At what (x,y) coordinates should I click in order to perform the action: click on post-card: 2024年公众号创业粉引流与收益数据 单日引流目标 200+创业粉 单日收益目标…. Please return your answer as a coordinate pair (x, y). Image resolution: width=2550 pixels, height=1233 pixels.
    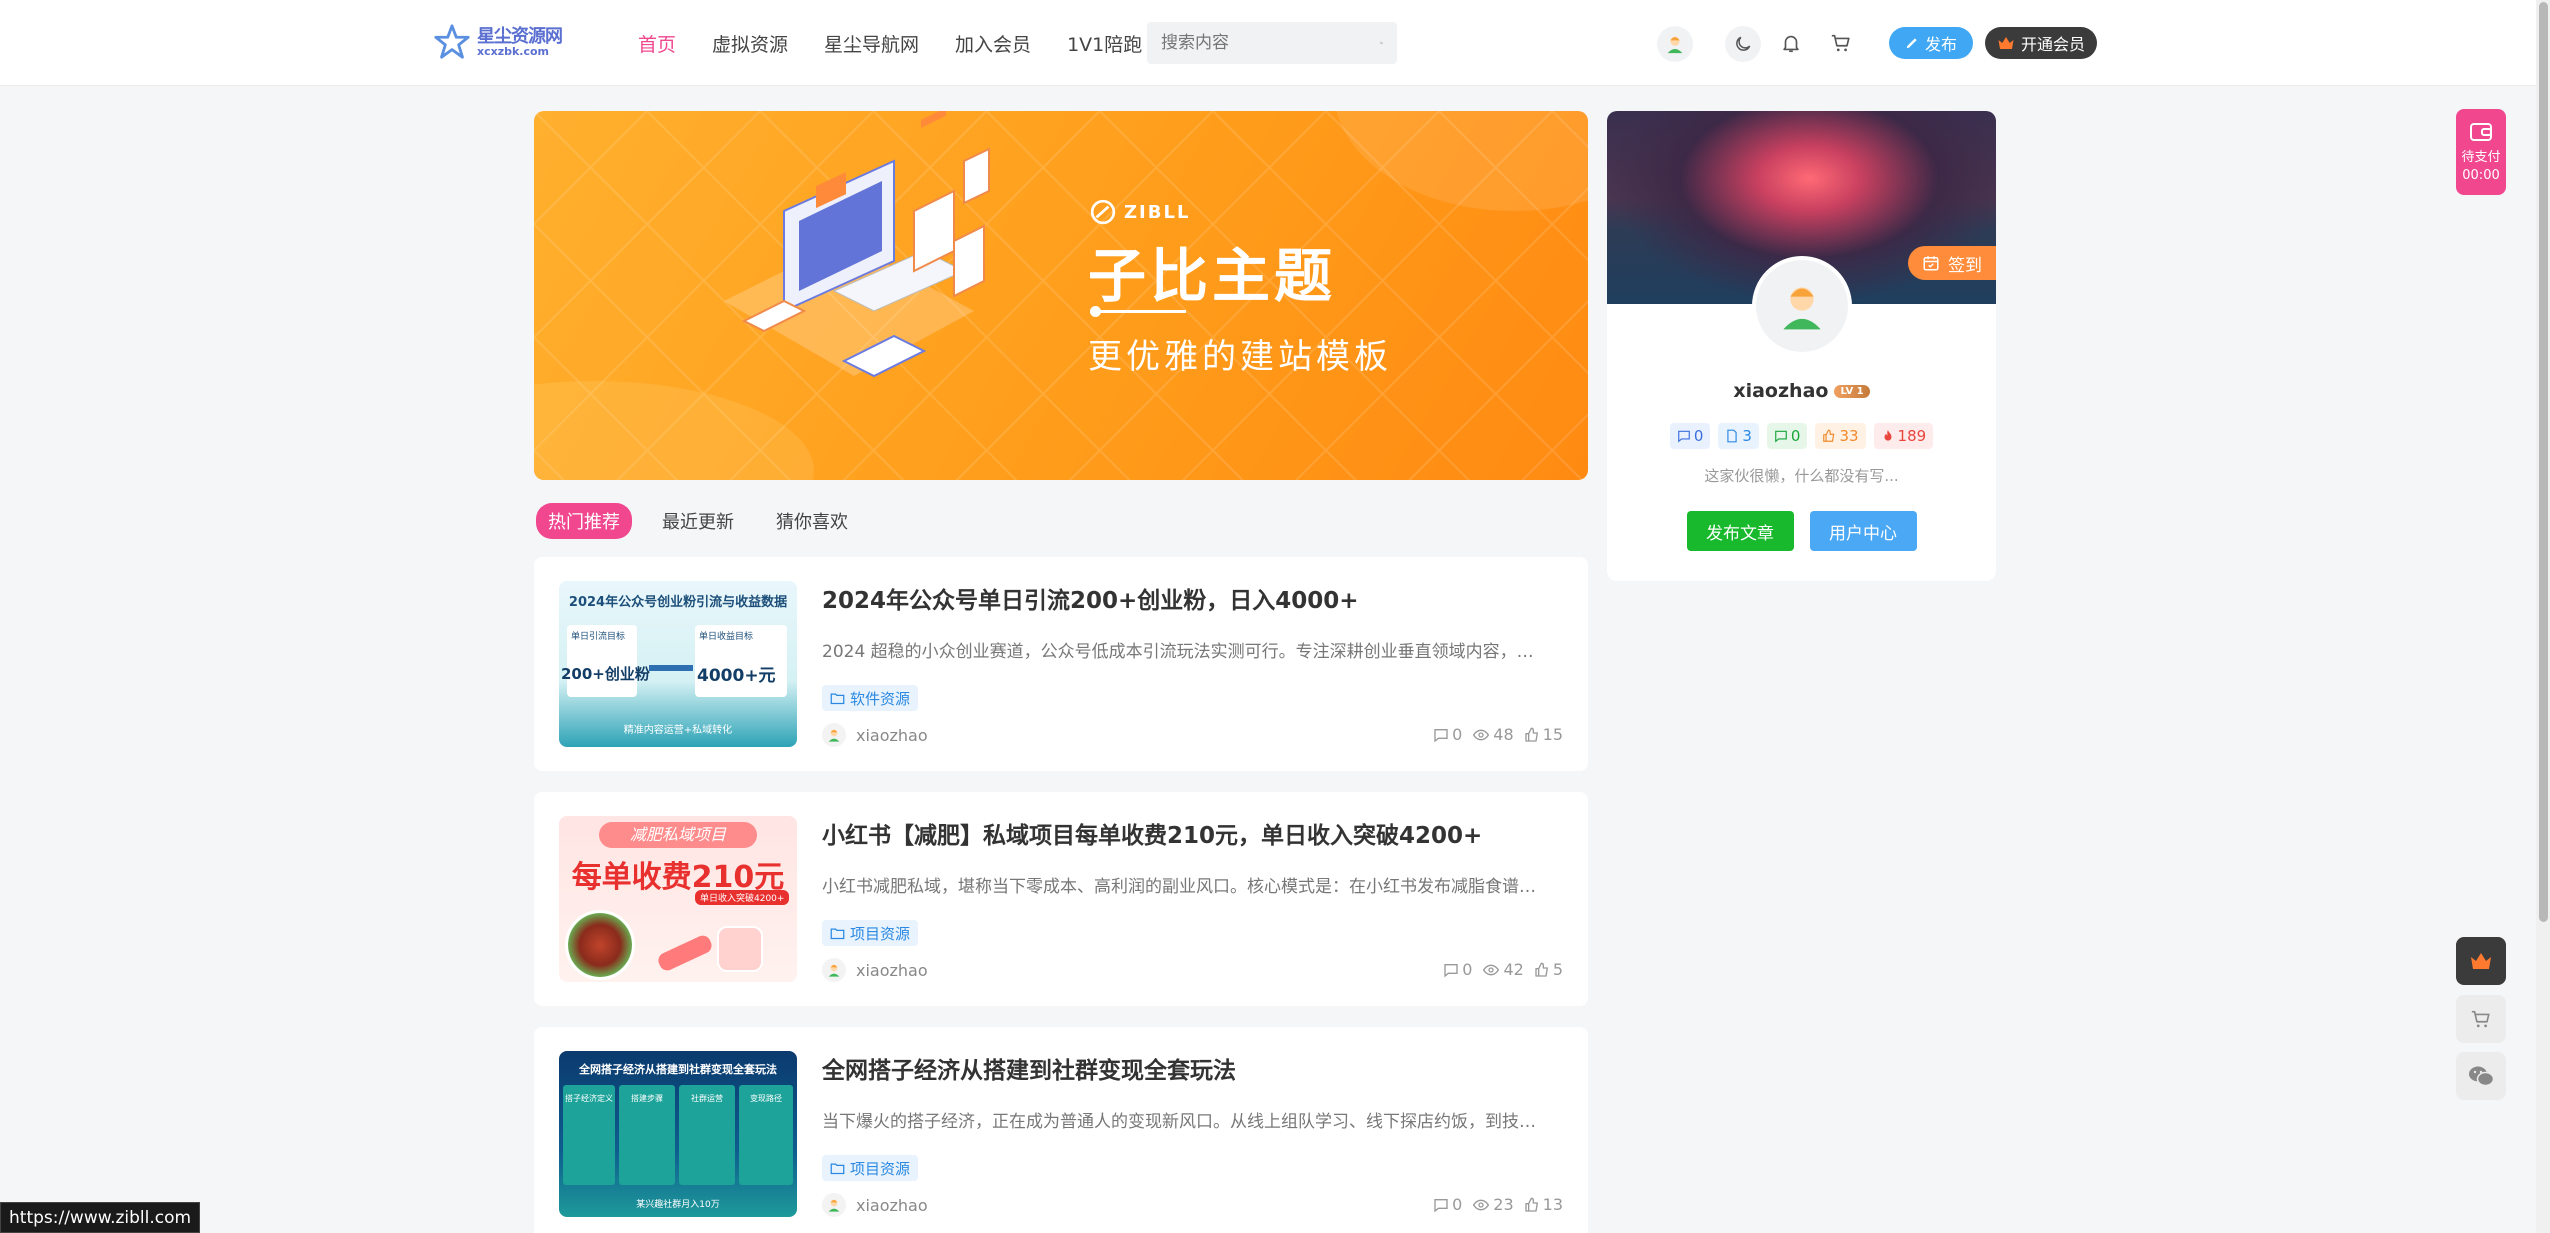
    Looking at the image, I should click on (1061, 664).